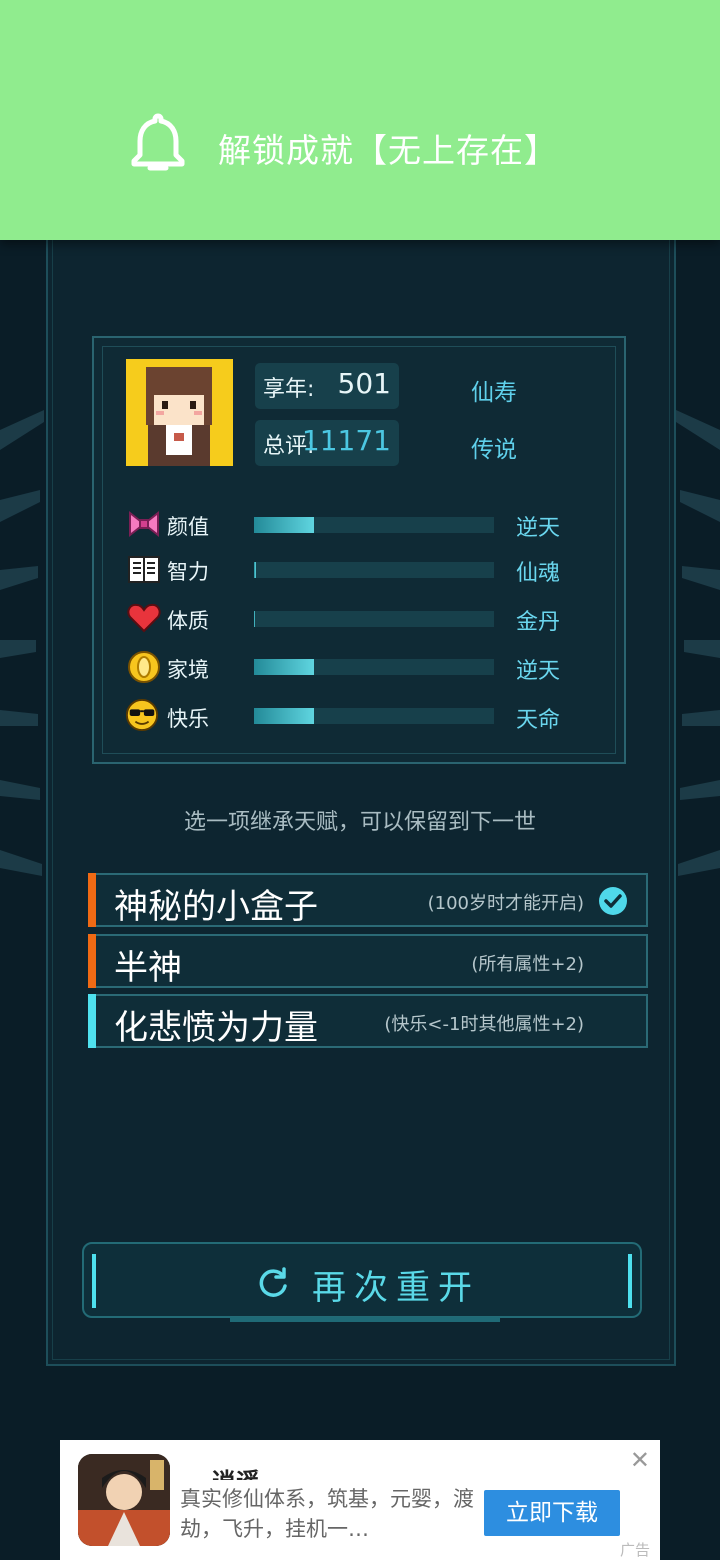 The height and width of the screenshot is (1560, 720). I want to click on talent-option-3: 化悲愤为力量 (快乐<-1时其他属性+2), so click(368, 1021).